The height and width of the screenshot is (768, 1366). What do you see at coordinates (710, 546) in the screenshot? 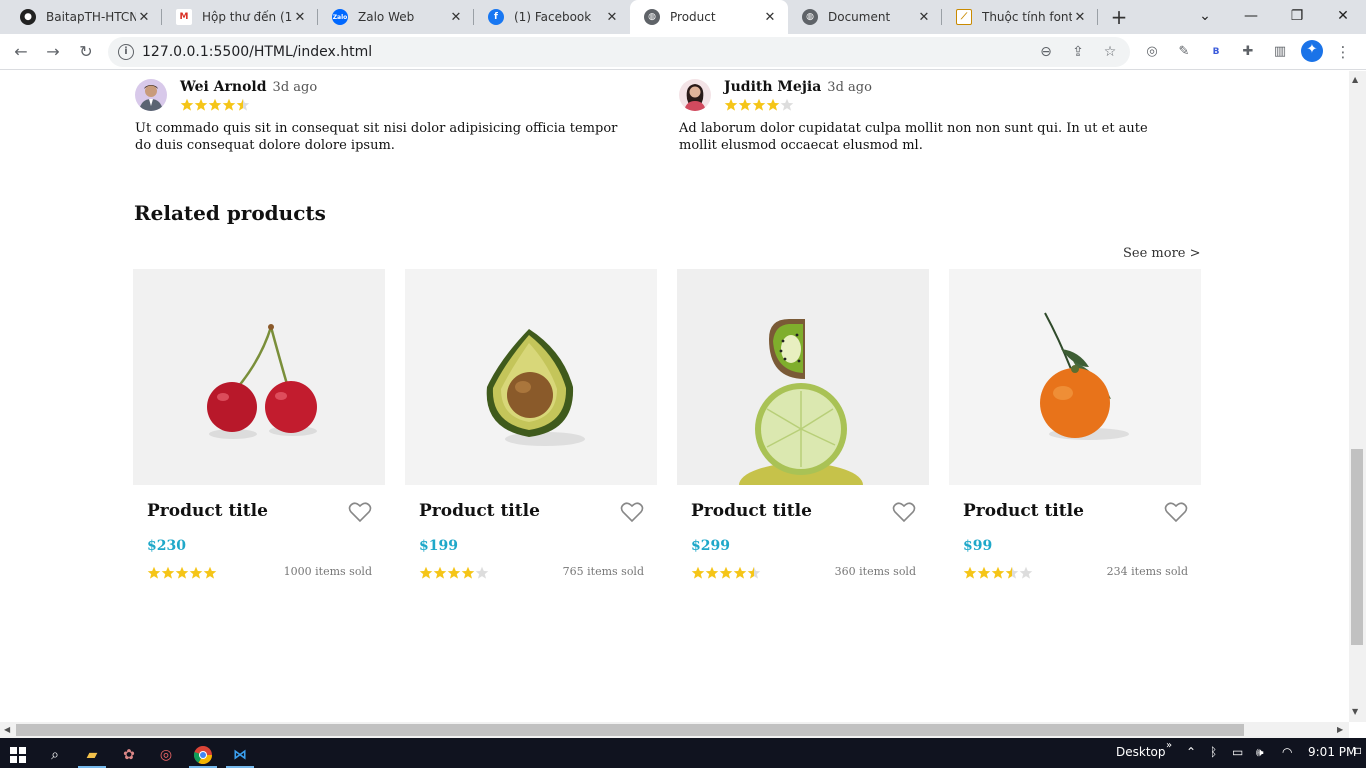
I see `product-price: $299` at bounding box center [710, 546].